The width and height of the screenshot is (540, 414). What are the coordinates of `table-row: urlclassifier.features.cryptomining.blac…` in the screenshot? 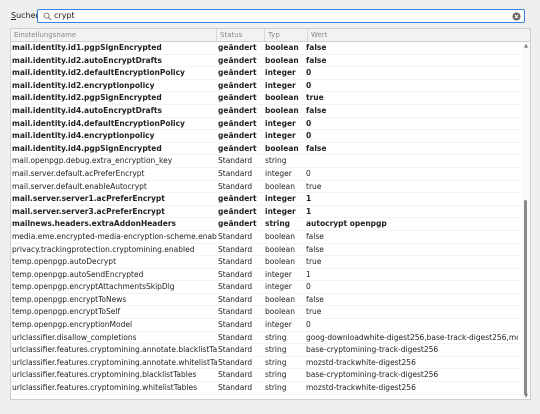 It's located at (266, 376).